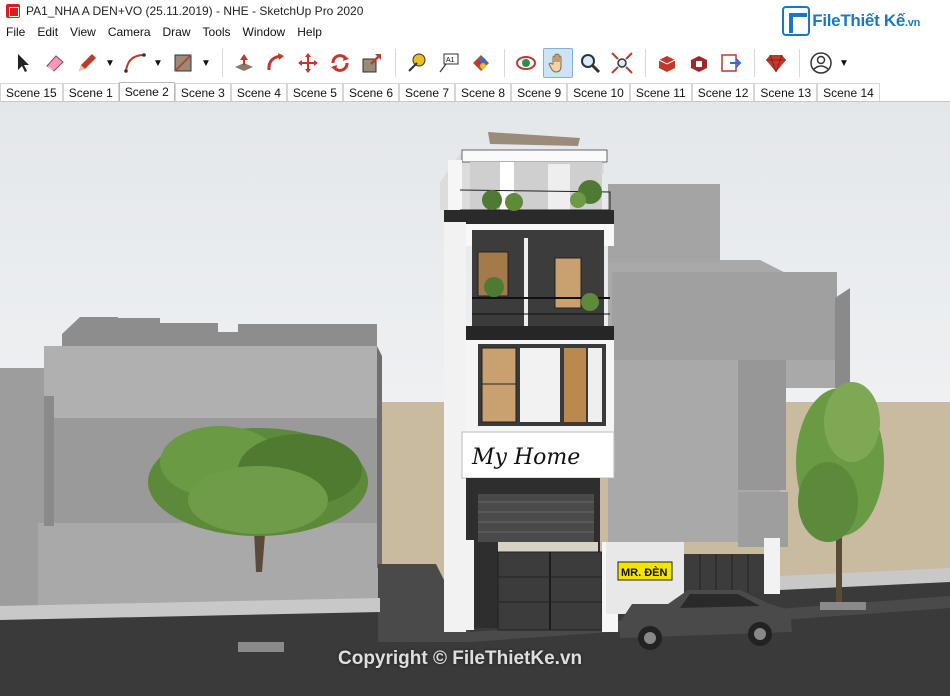 The height and width of the screenshot is (696, 950). I want to click on scene-tab: Scene 3, so click(202, 92).